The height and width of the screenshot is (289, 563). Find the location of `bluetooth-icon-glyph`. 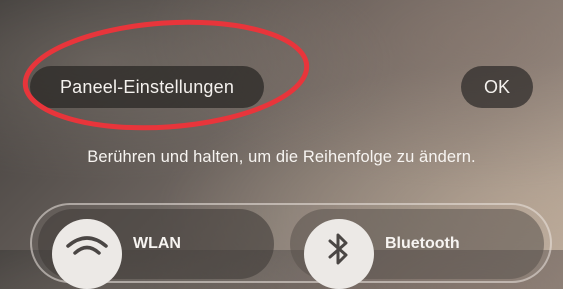

bluetooth-icon-glyph is located at coordinates (338, 249).